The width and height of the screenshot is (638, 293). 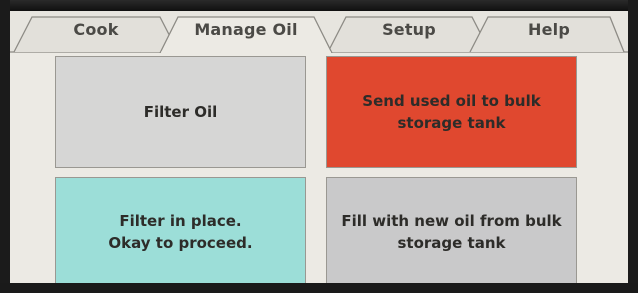 What do you see at coordinates (5, 146) in the screenshot?
I see `device-bezel-left` at bounding box center [5, 146].